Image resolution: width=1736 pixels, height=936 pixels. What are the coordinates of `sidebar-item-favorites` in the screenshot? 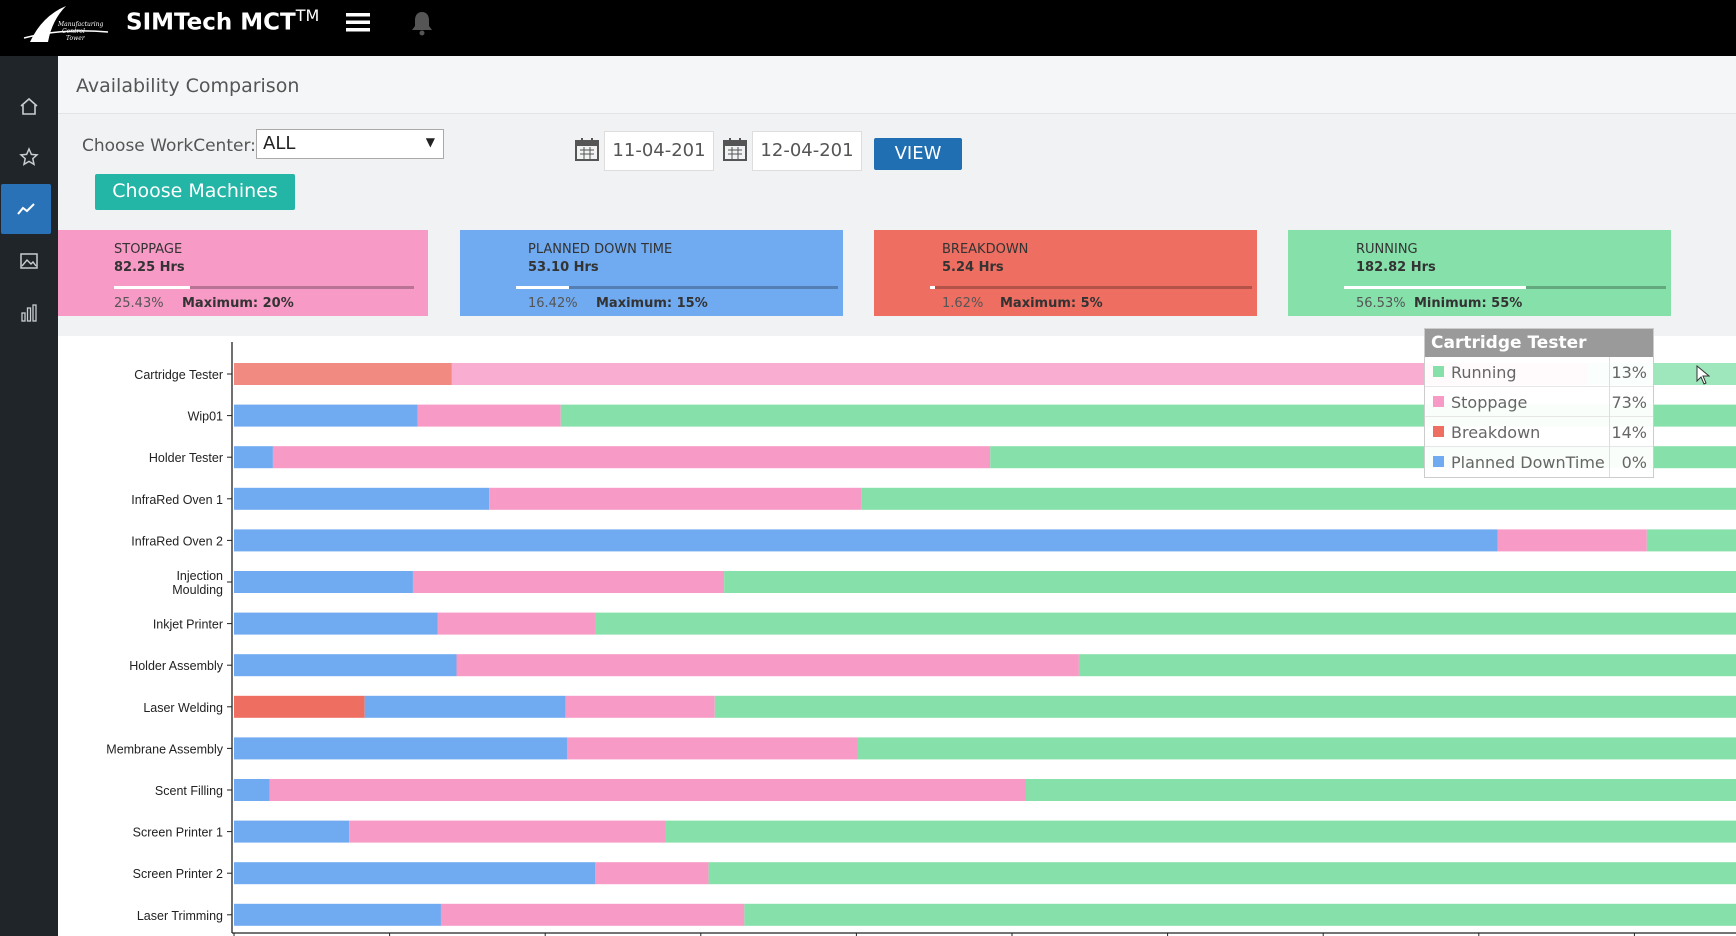 It's located at (29, 157).